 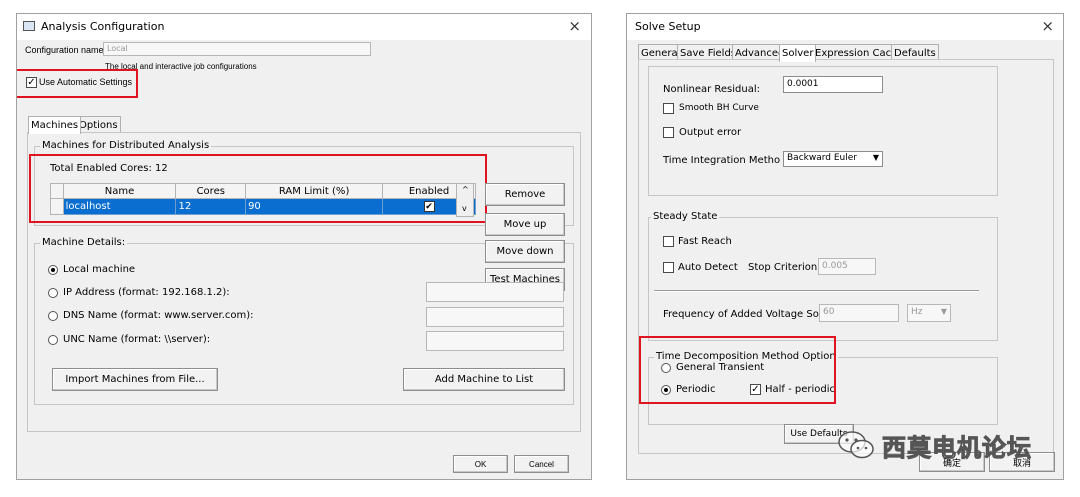 I want to click on ip-address-radio, so click(x=53, y=293).